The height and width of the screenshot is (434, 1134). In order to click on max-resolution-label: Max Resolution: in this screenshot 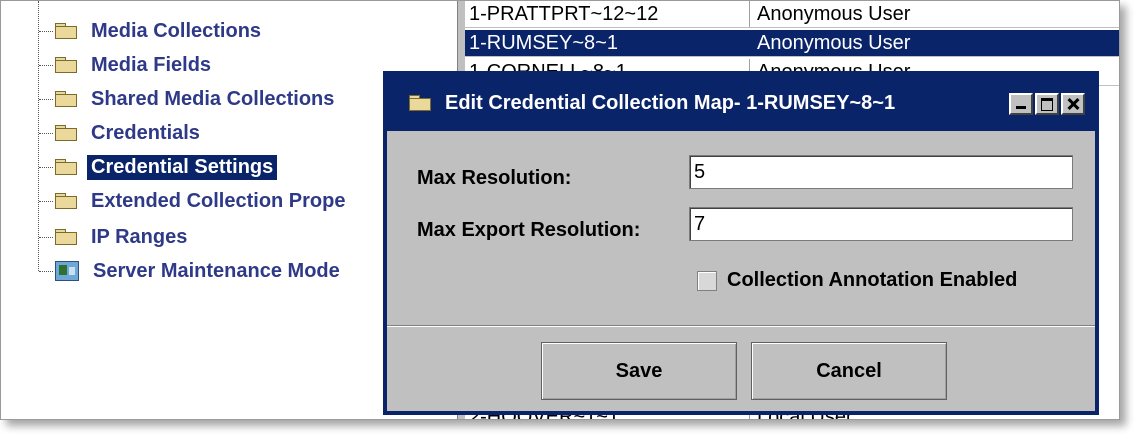, I will do `click(494, 178)`.